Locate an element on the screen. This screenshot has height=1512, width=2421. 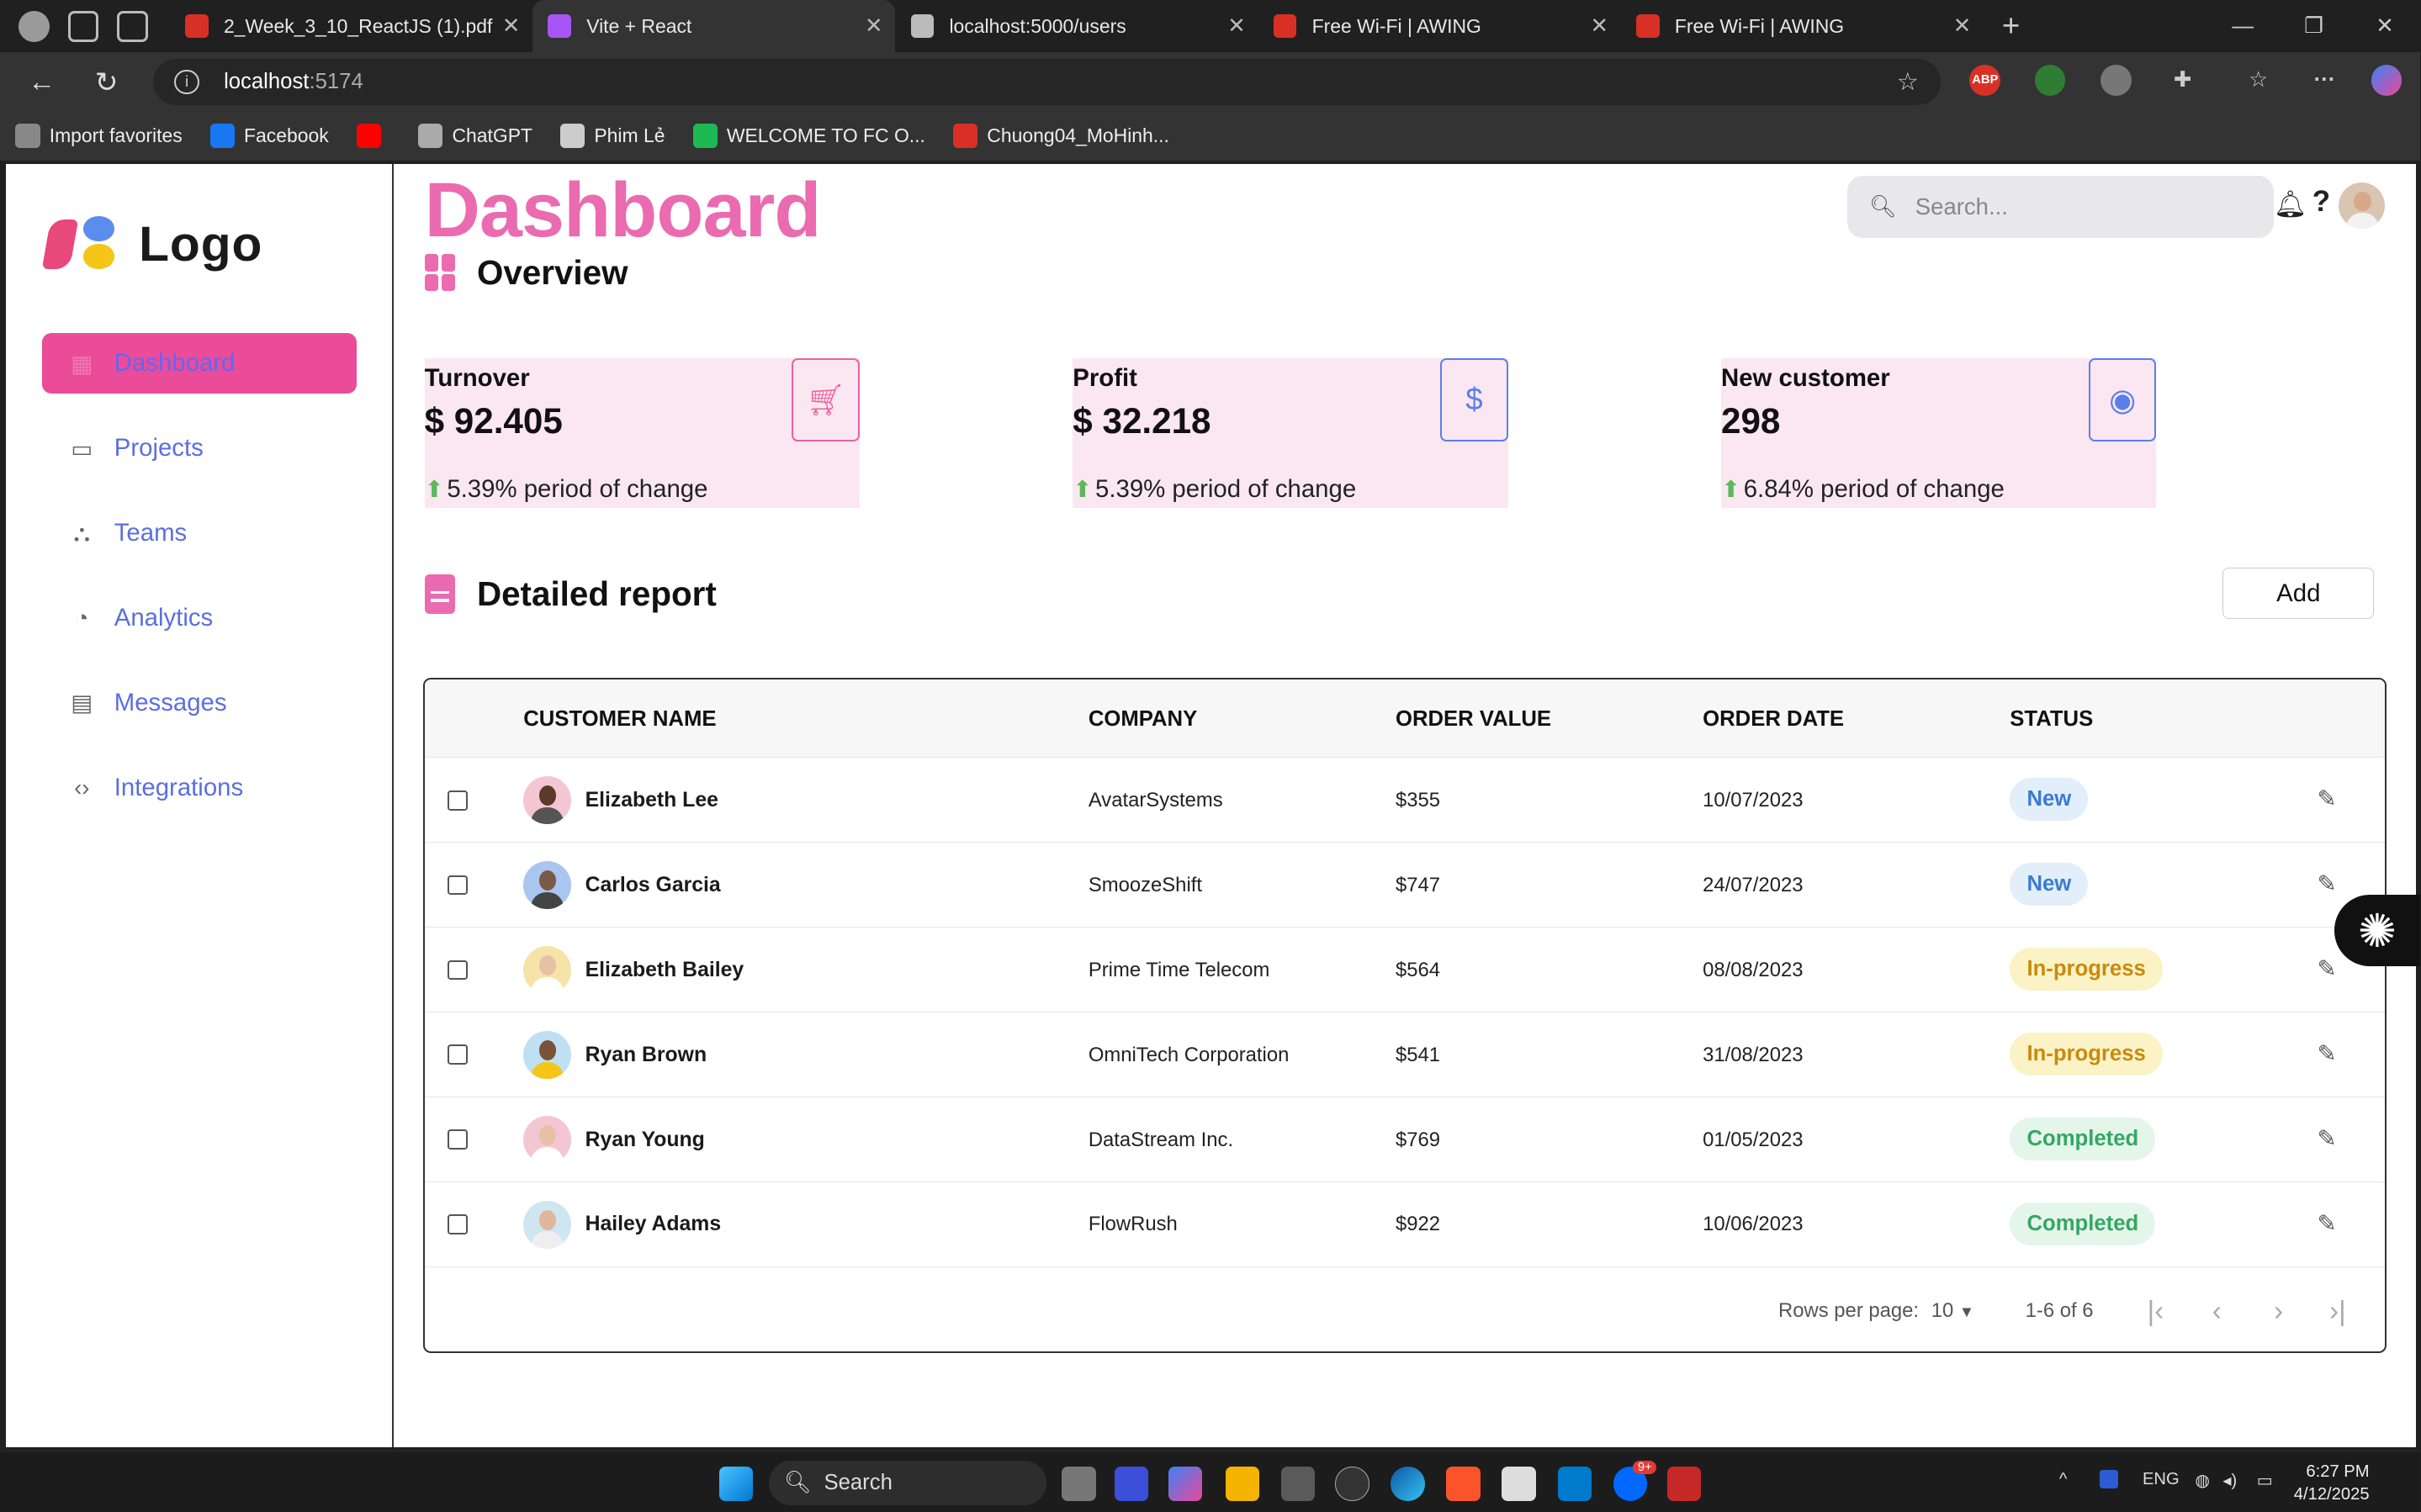
browser-tab: localhost:5000/users ✕ is located at coordinates (1077, 26).